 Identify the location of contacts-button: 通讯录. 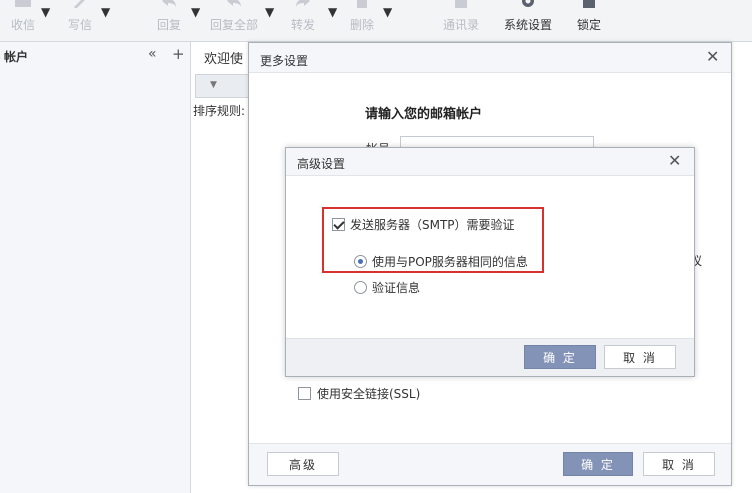
(461, 20).